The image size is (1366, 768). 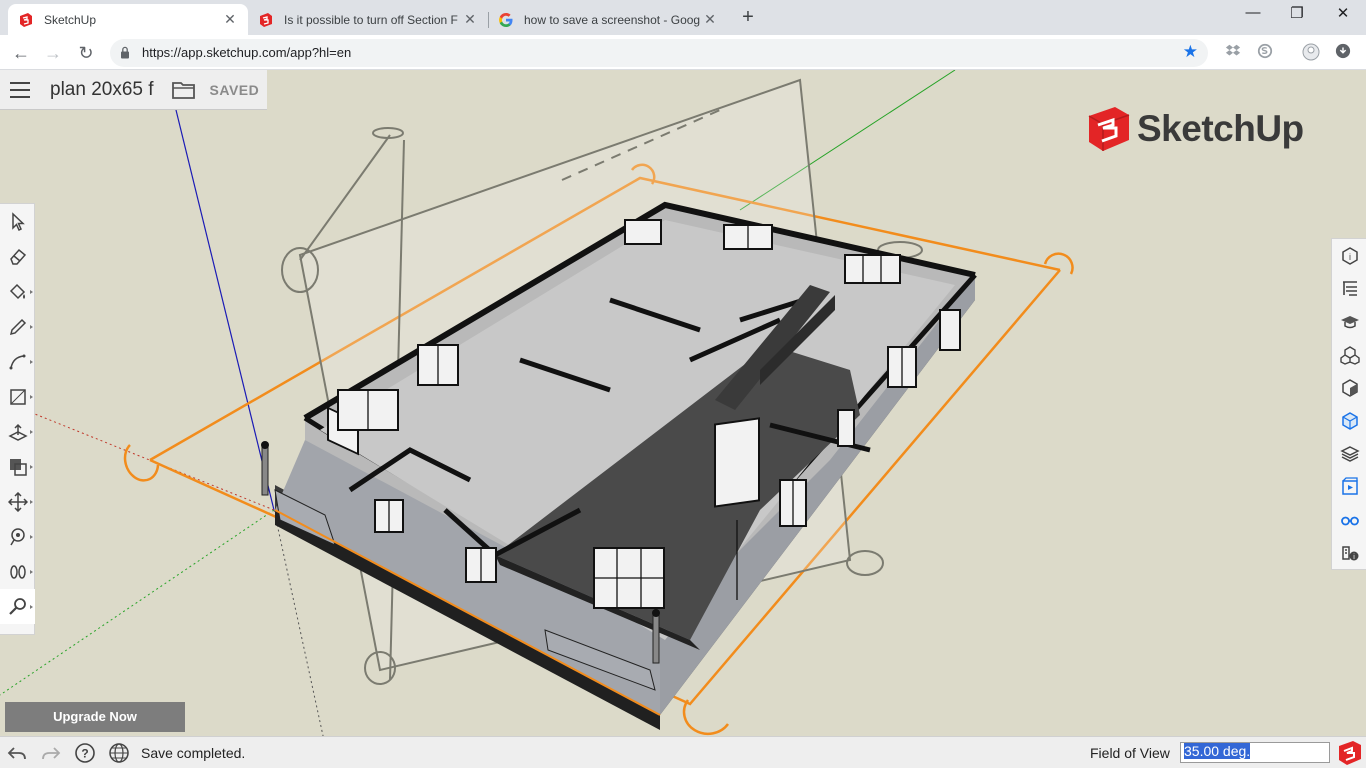 I want to click on paint-bucket-tool-icon, so click(x=17, y=291).